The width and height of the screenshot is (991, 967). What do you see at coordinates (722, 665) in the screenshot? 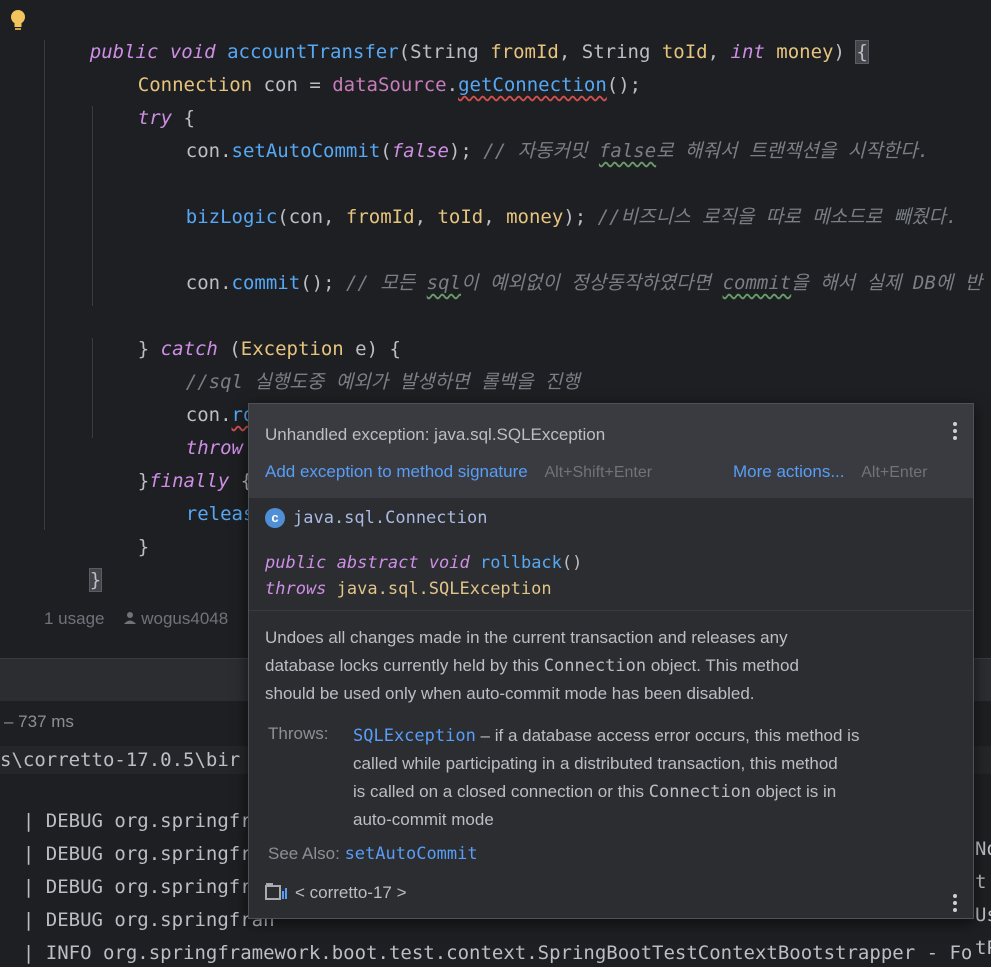
I see `description-text: object. This method` at bounding box center [722, 665].